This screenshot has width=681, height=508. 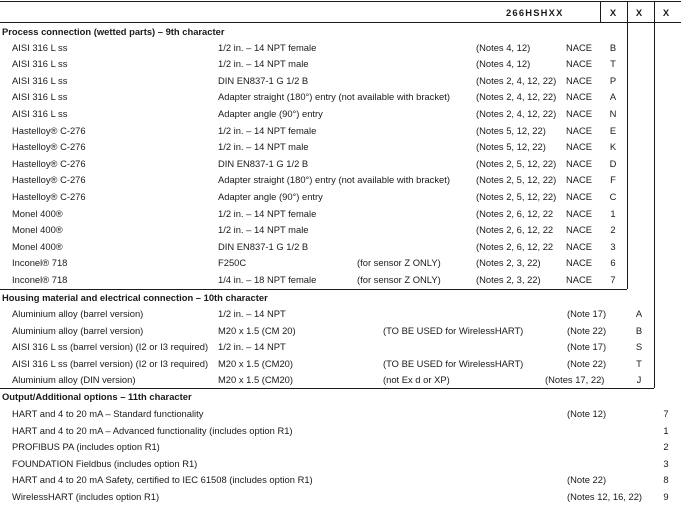 What do you see at coordinates (613, 80) in the screenshot?
I see `row-code: P` at bounding box center [613, 80].